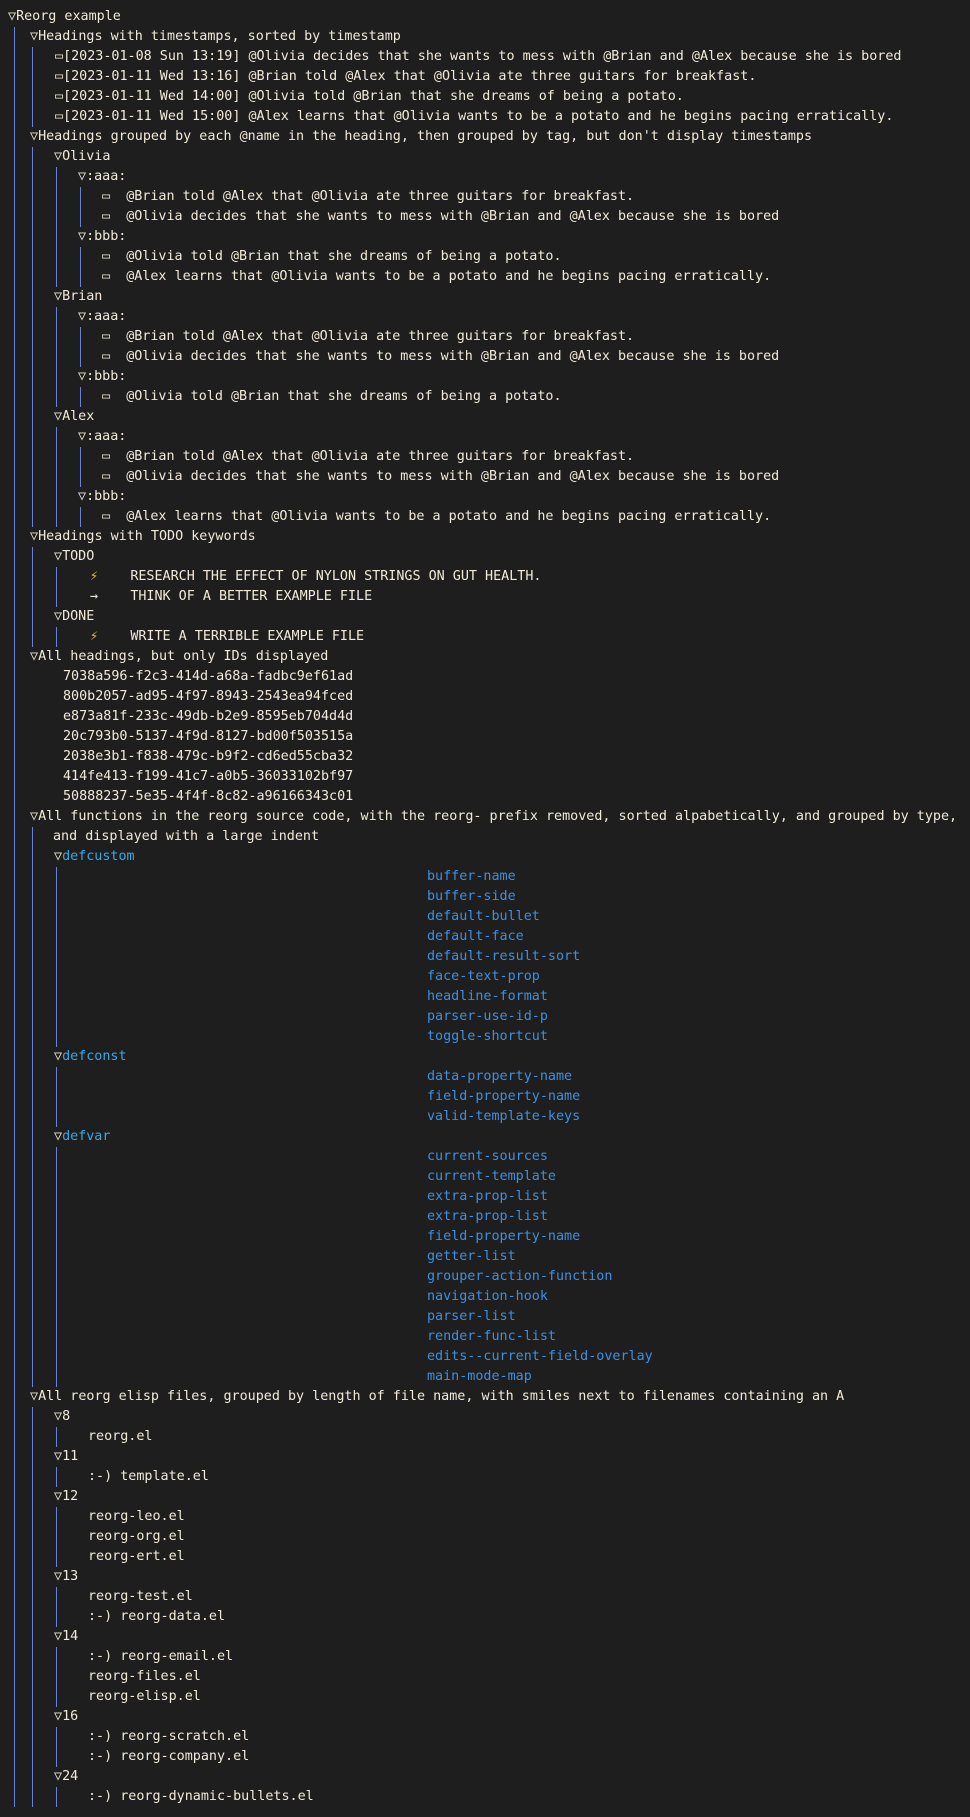 The width and height of the screenshot is (970, 1817). Describe the element at coordinates (483, 976) in the screenshot. I see `function-name: face-text-prop` at that location.